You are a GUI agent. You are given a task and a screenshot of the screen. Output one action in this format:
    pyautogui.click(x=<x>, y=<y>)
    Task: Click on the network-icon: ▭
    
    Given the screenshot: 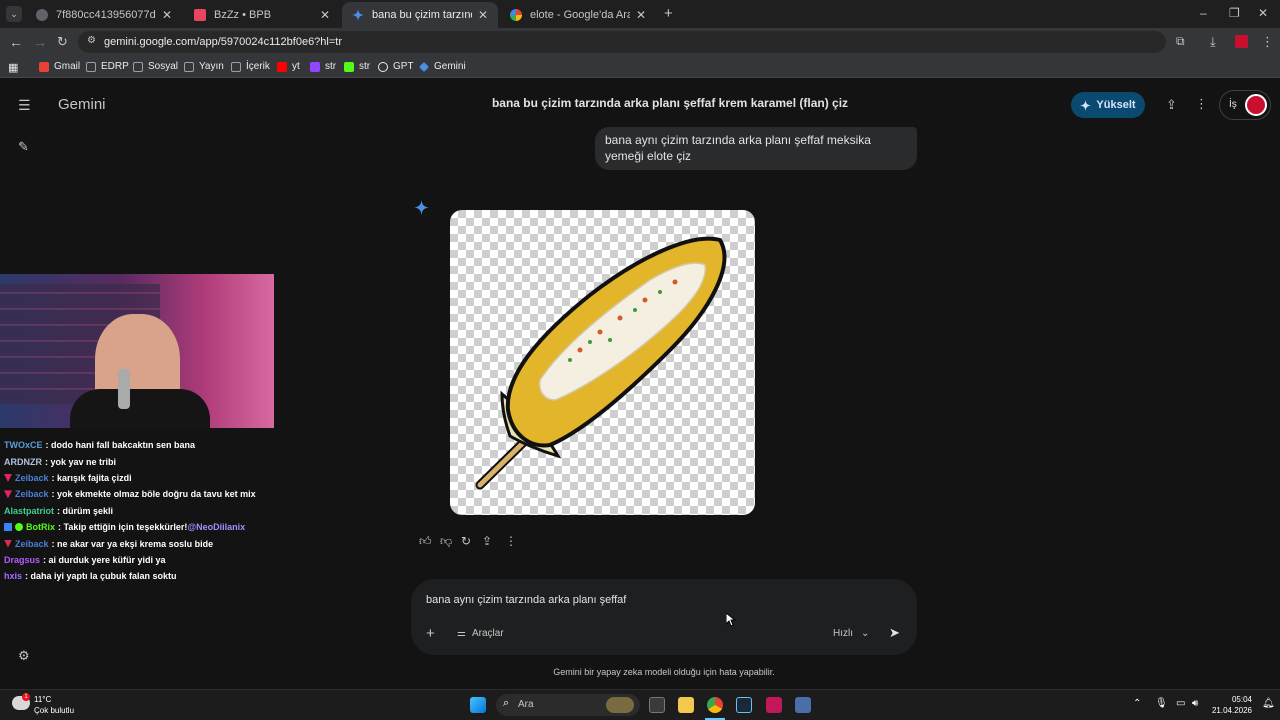 What is the action you would take?
    pyautogui.click(x=1180, y=703)
    